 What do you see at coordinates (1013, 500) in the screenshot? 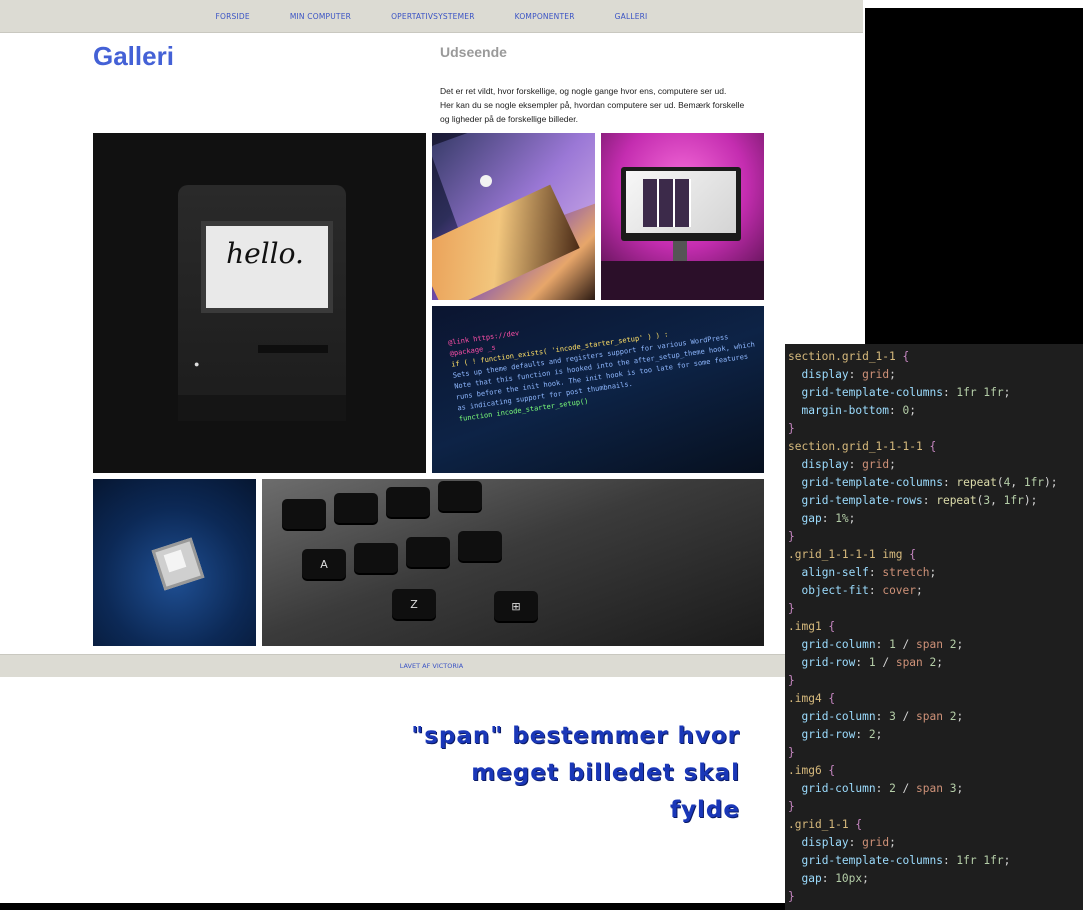
I see `code-token: 1fr` at bounding box center [1013, 500].